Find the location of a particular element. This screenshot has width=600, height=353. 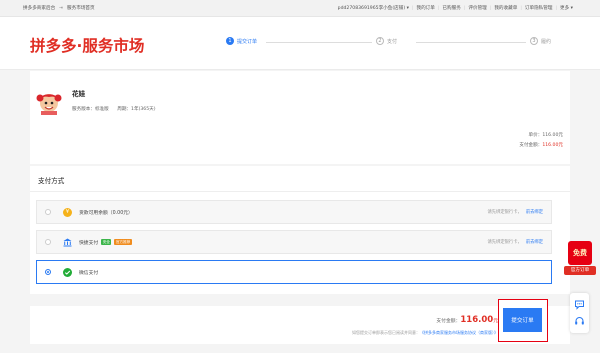

divider is located at coordinates (300, 191).